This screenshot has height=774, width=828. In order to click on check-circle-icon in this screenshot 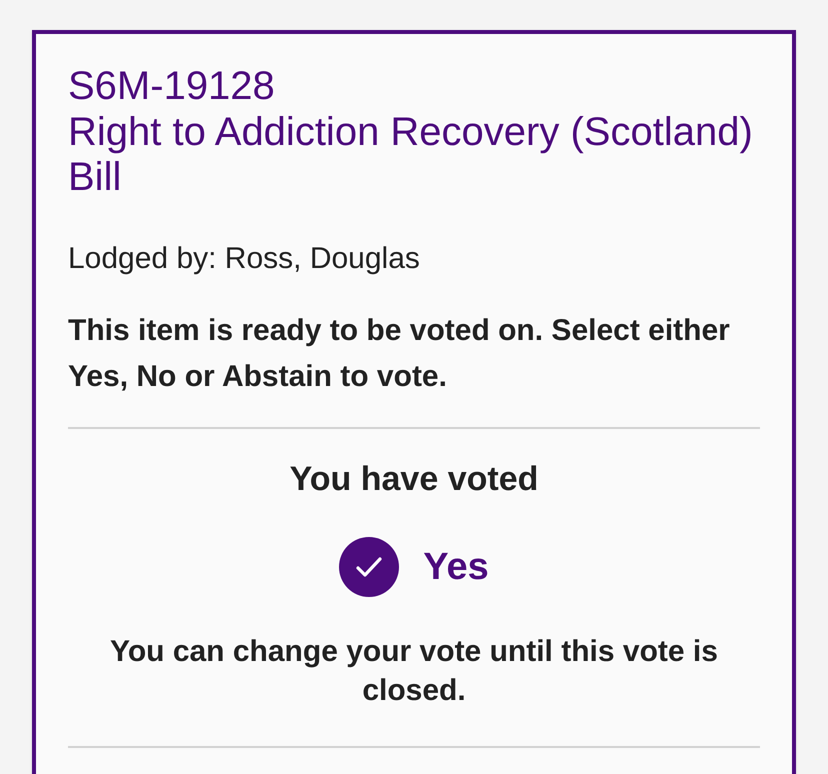, I will do `click(369, 566)`.